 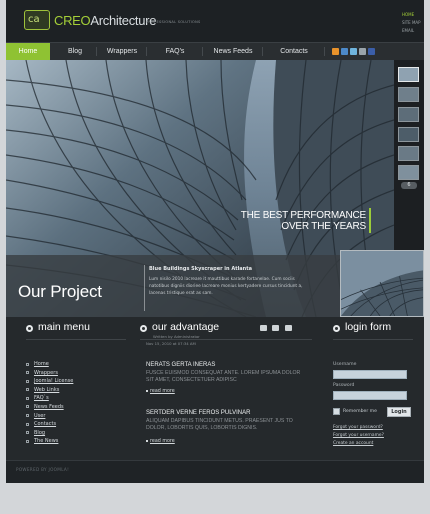 What do you see at coordinates (41, 398) in the screenshot?
I see `menu-item-label: FAQ`s` at bounding box center [41, 398].